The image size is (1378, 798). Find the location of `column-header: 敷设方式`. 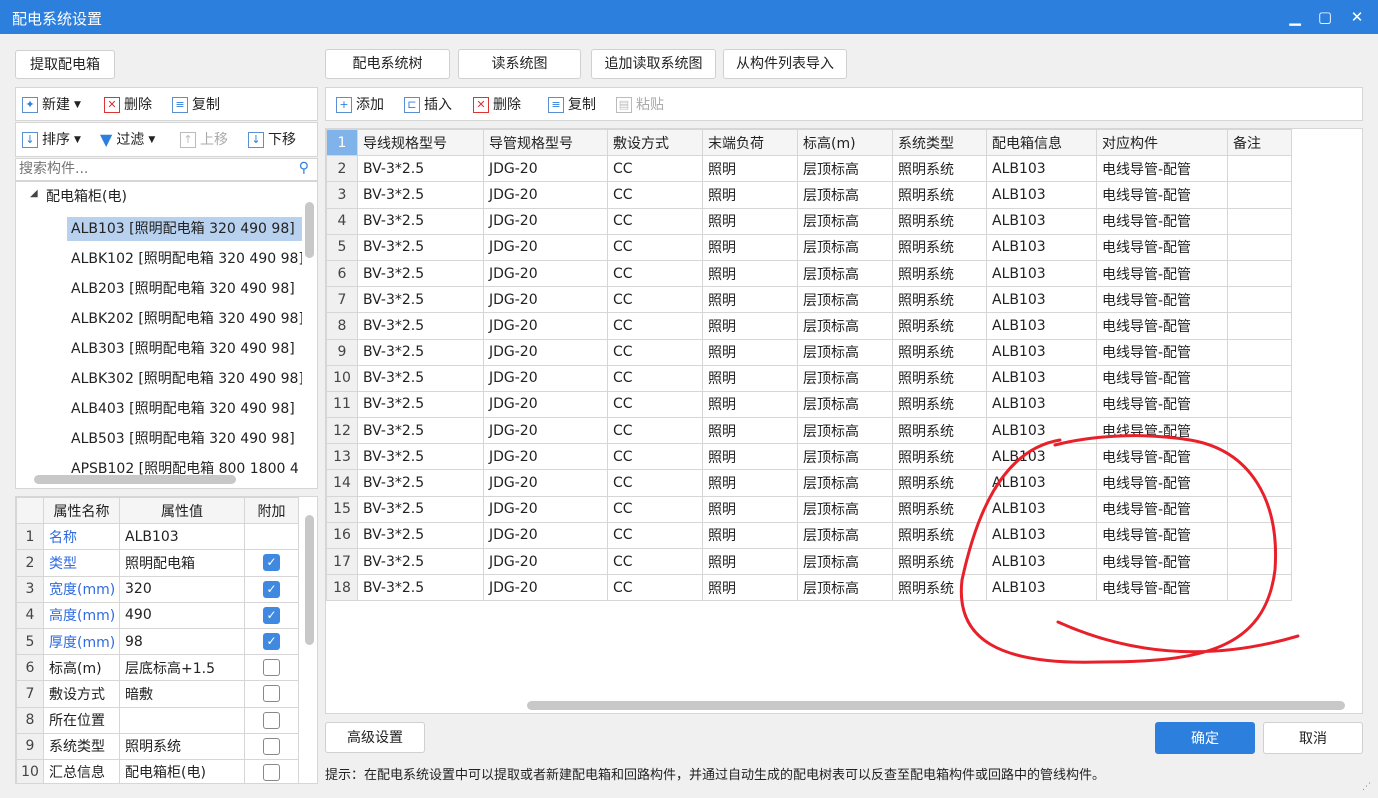

column-header: 敷设方式 is located at coordinates (655, 143).